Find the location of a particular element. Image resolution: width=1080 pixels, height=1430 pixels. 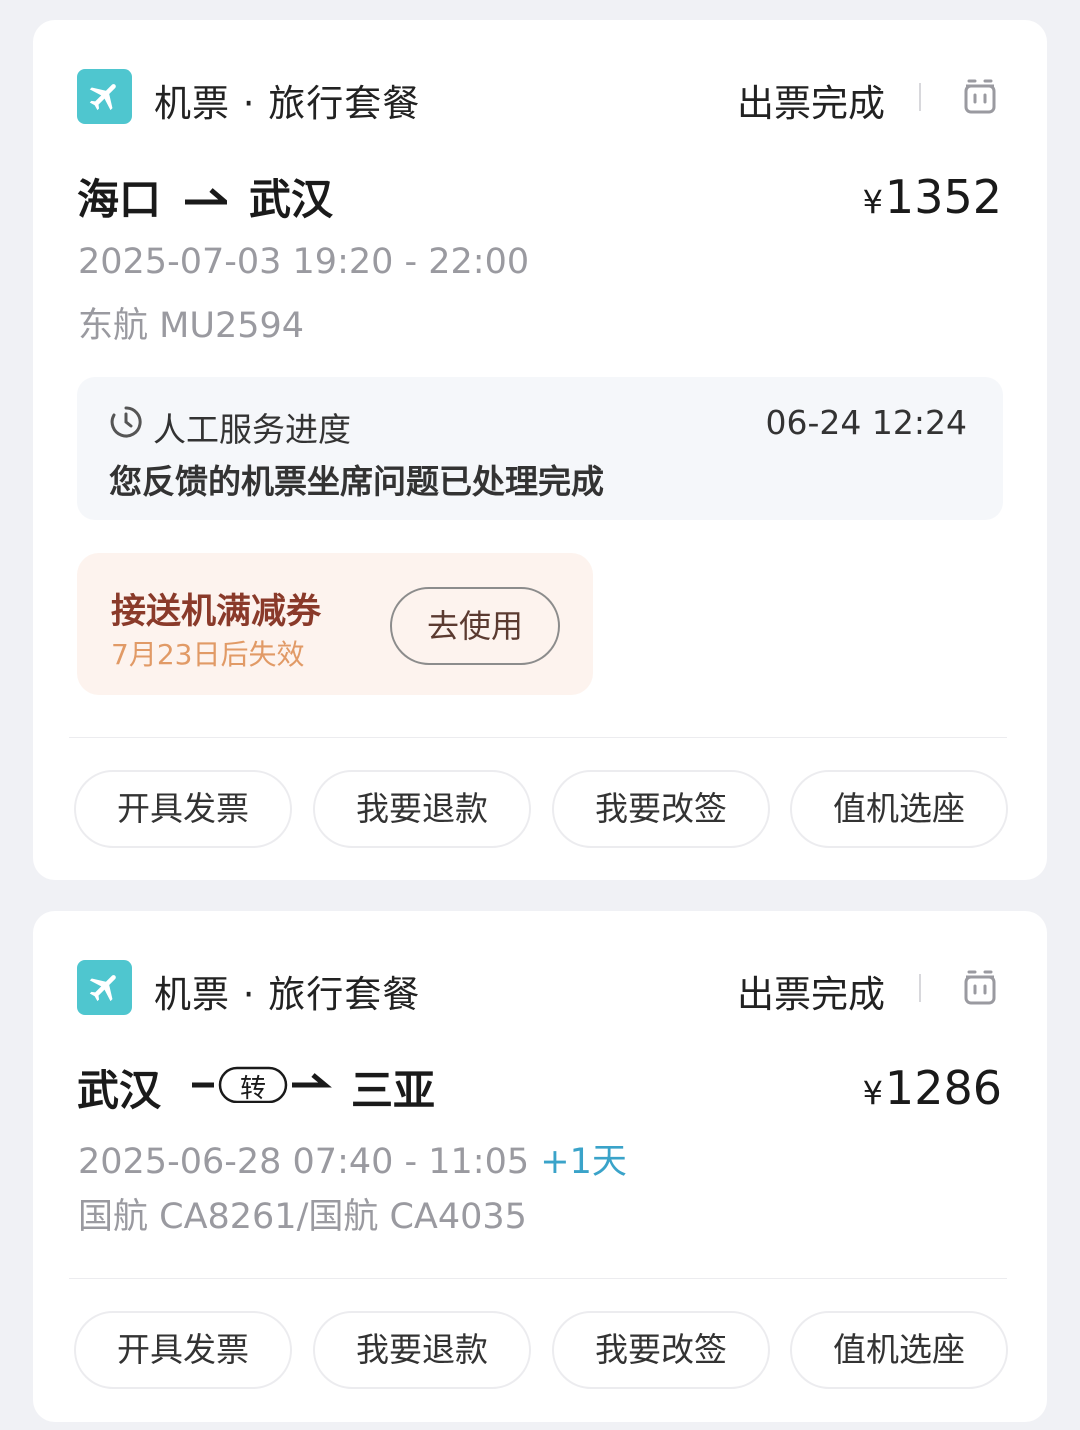

order-price: ¥1286 is located at coordinates (932, 1088).